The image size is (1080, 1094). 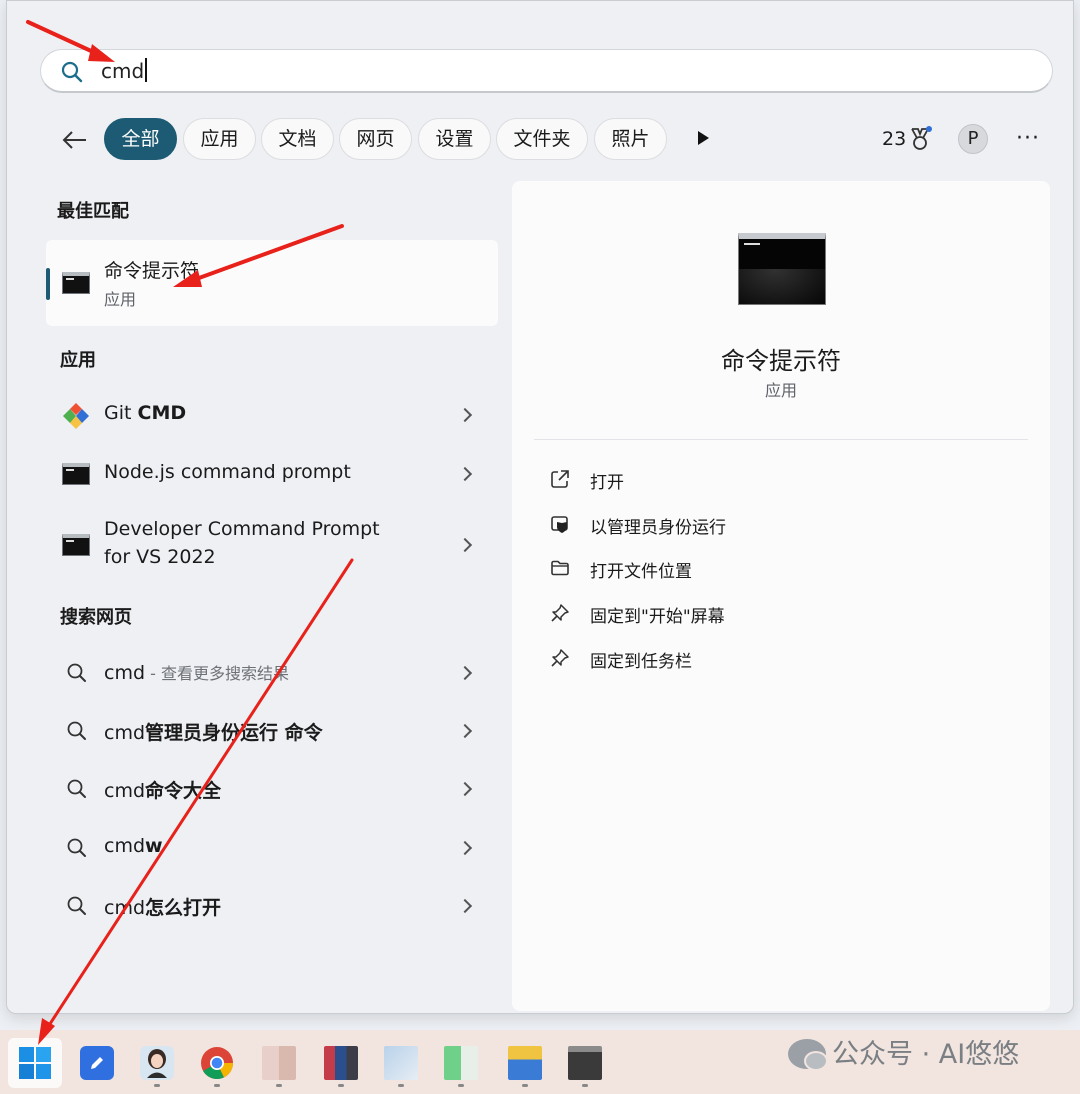 What do you see at coordinates (160, 557) in the screenshot?
I see `app-item-label-line2: for VS 2022` at bounding box center [160, 557].